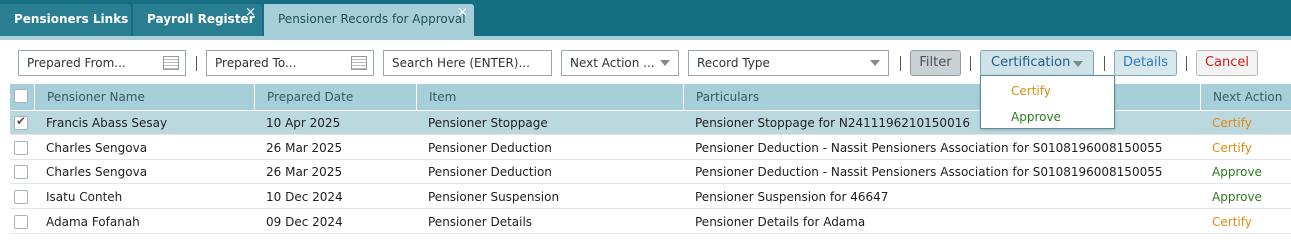 This screenshot has height=240, width=1291. Describe the element at coordinates (488, 123) in the screenshot. I see `cell-item: Pensioner Stoppage` at that location.